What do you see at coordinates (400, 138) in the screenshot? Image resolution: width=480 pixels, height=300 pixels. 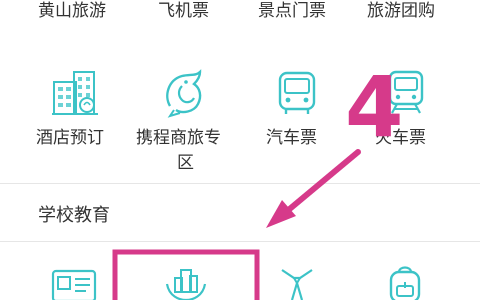 I see `grid-item-train-ticket: 火车票` at bounding box center [400, 138].